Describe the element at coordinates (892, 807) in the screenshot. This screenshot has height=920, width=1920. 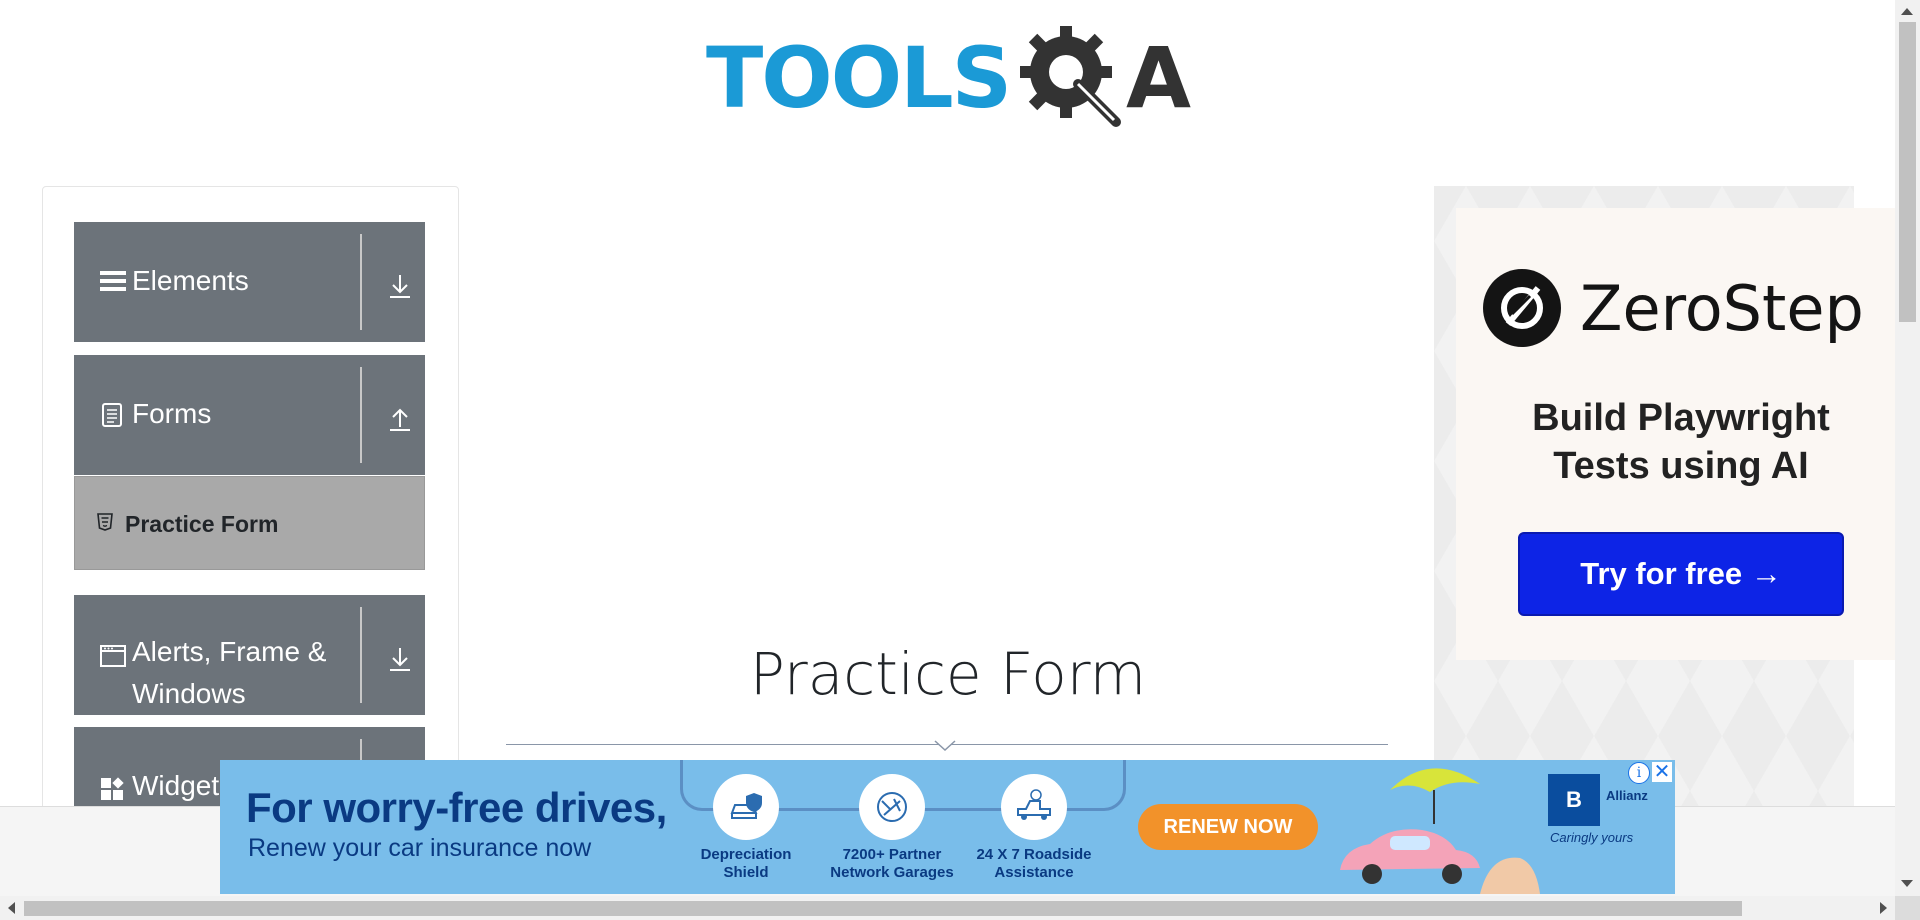
I see `garage-network-icon` at that location.